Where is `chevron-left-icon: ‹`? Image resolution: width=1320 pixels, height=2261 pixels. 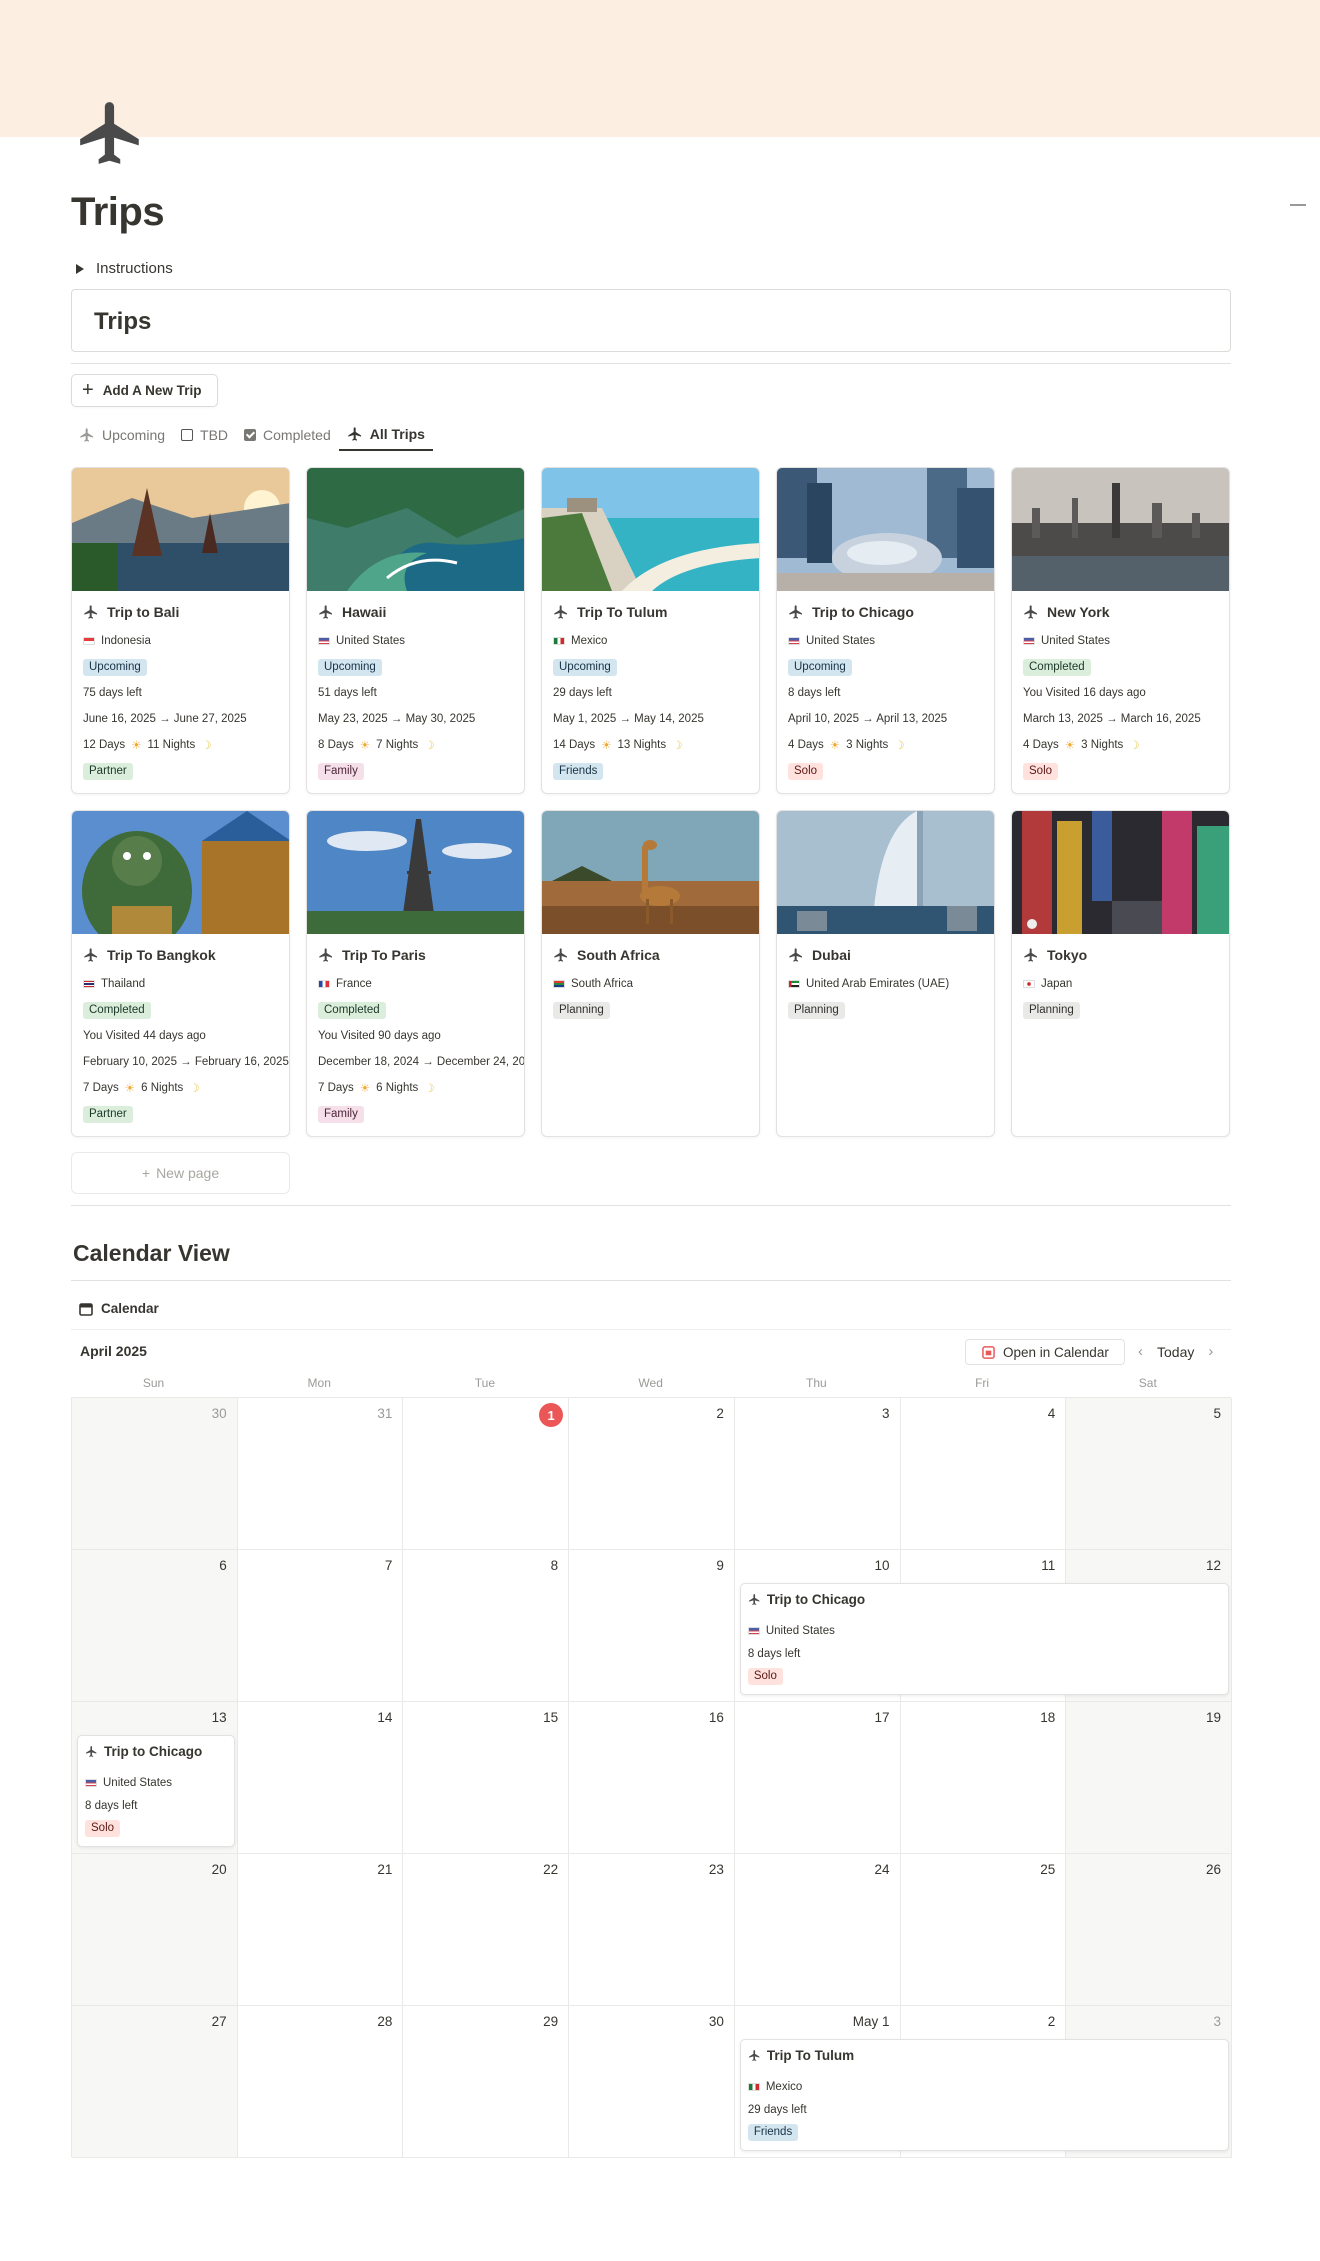
chevron-left-icon: ‹ is located at coordinates (1140, 1351).